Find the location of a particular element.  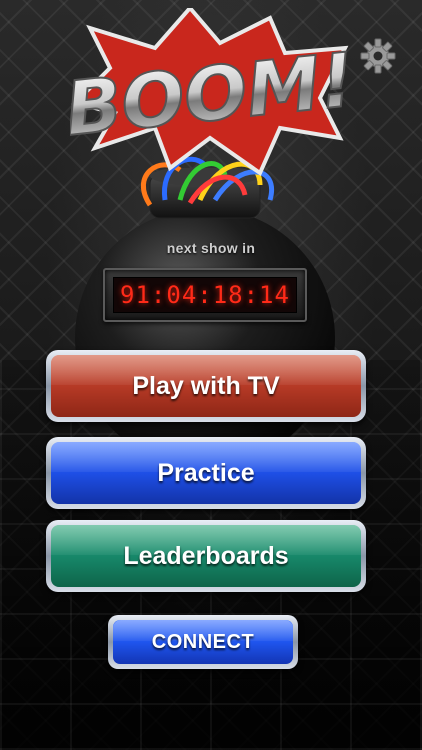

leaderboards-button: Leaderboards is located at coordinates (206, 556).